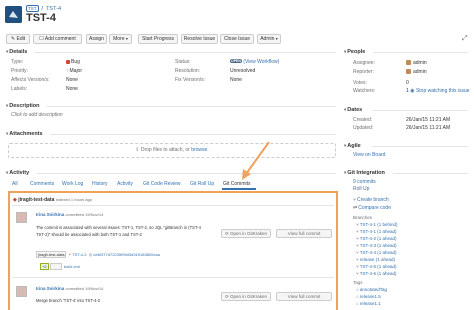 The image size is (474, 310). I want to click on branch-item: ⑂TST-4-5 (1 ahead), so click(376, 266).